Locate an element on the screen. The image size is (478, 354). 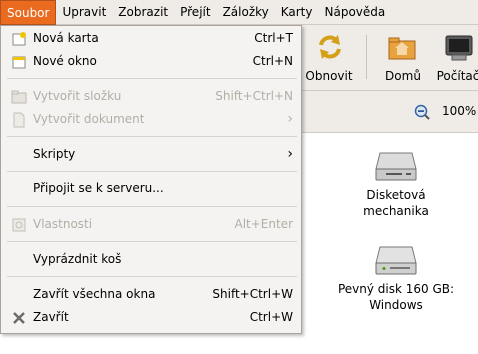
new-window-shortcut: Ctrl+N is located at coordinates (272, 61).